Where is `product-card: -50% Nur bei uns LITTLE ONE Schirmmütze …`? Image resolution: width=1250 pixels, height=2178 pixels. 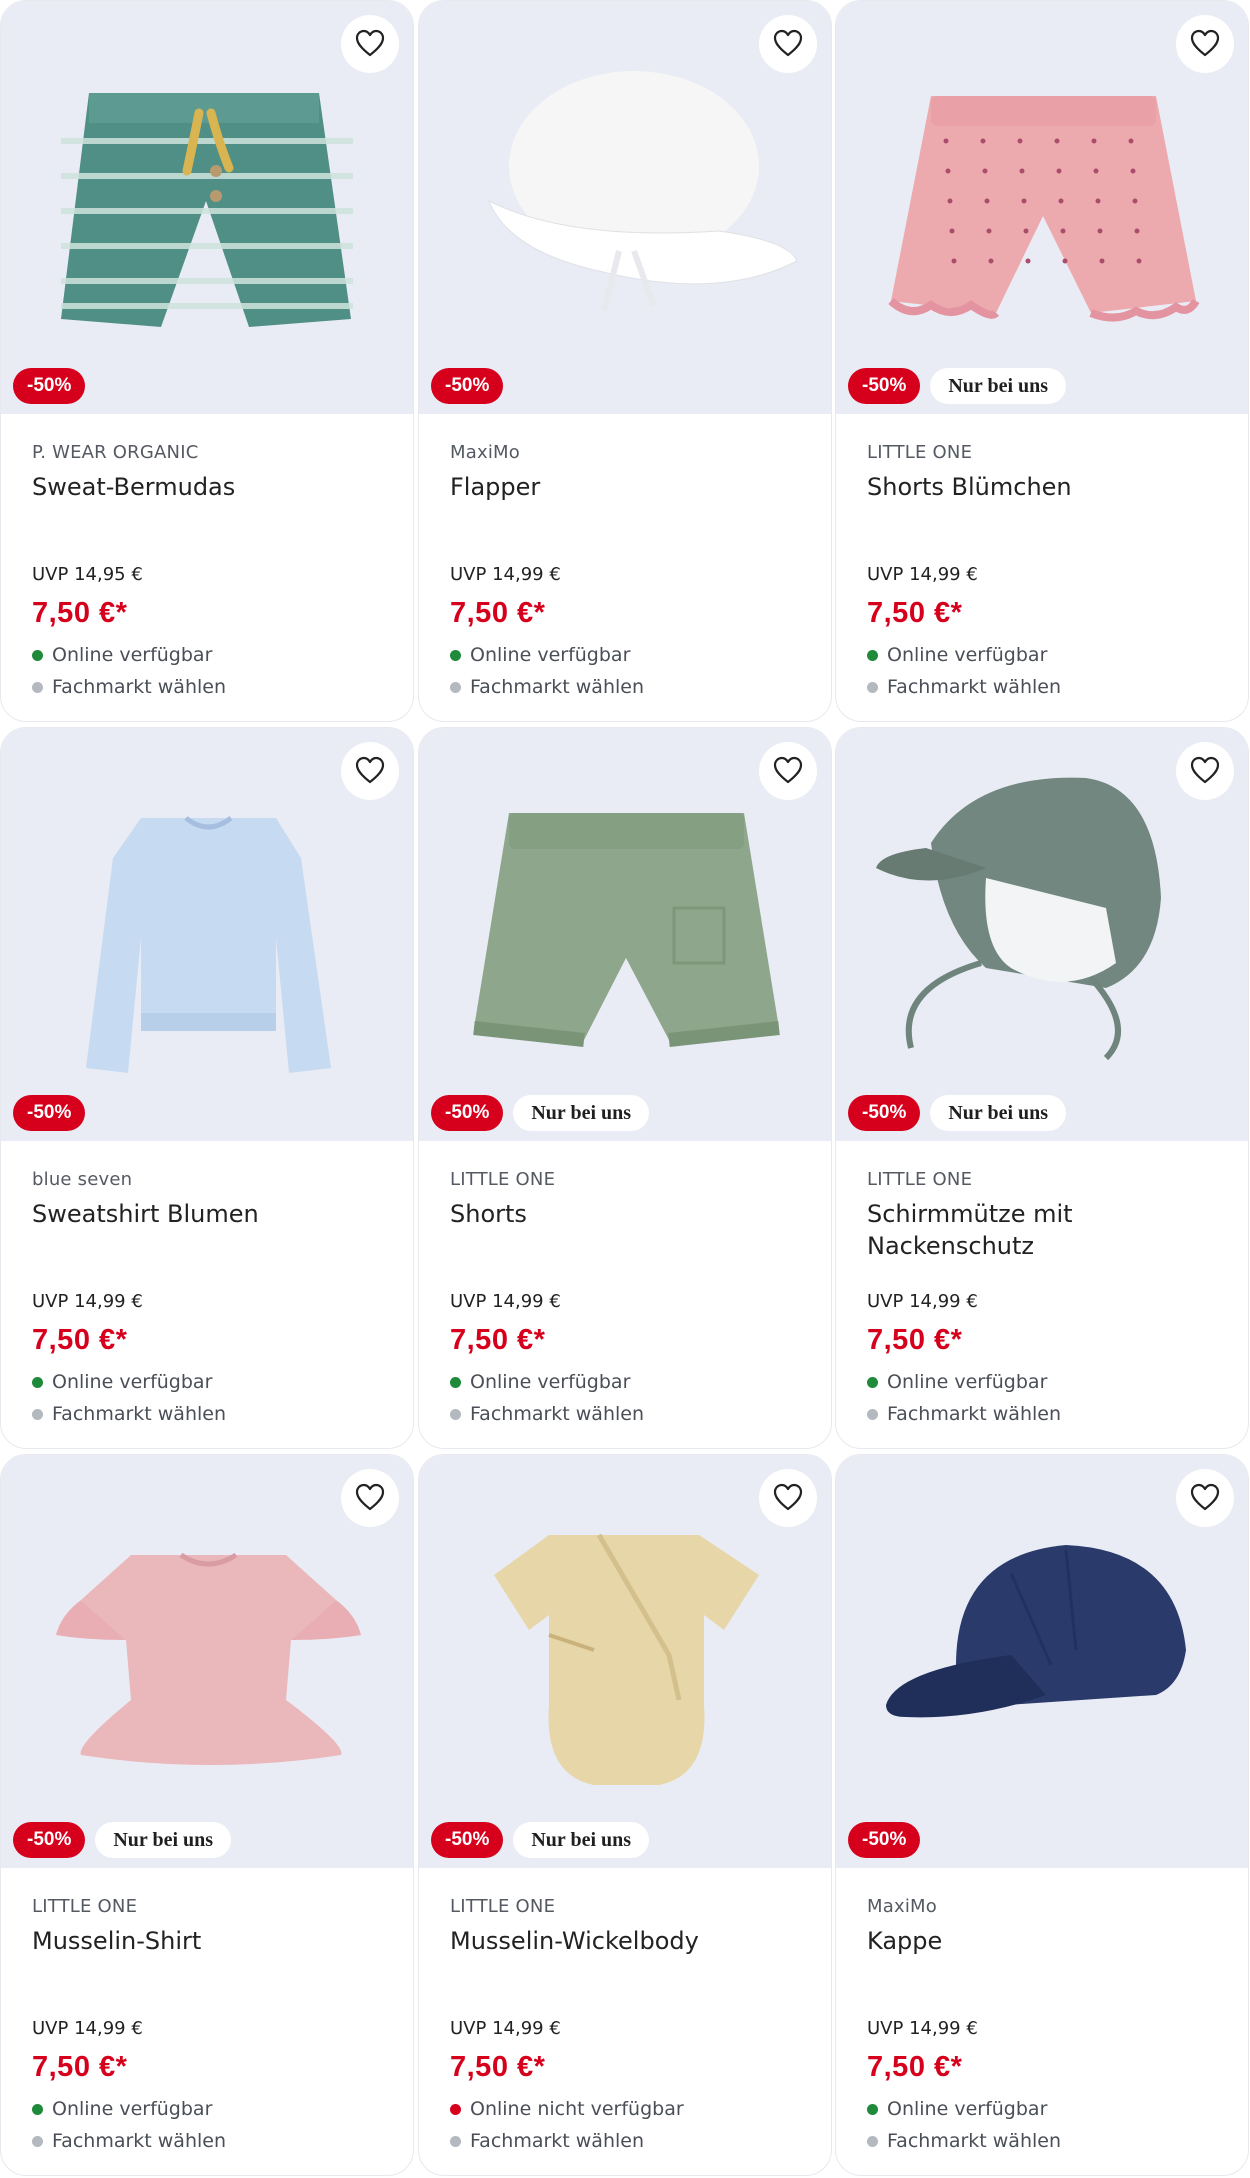 product-card: -50% Nur bei uns LITTLE ONE Schirmmütze … is located at coordinates (1042, 1088).